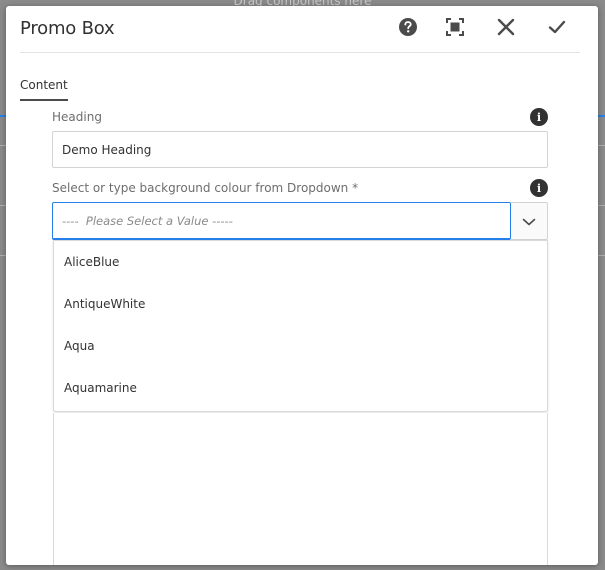  I want to click on close-button, so click(506, 29).